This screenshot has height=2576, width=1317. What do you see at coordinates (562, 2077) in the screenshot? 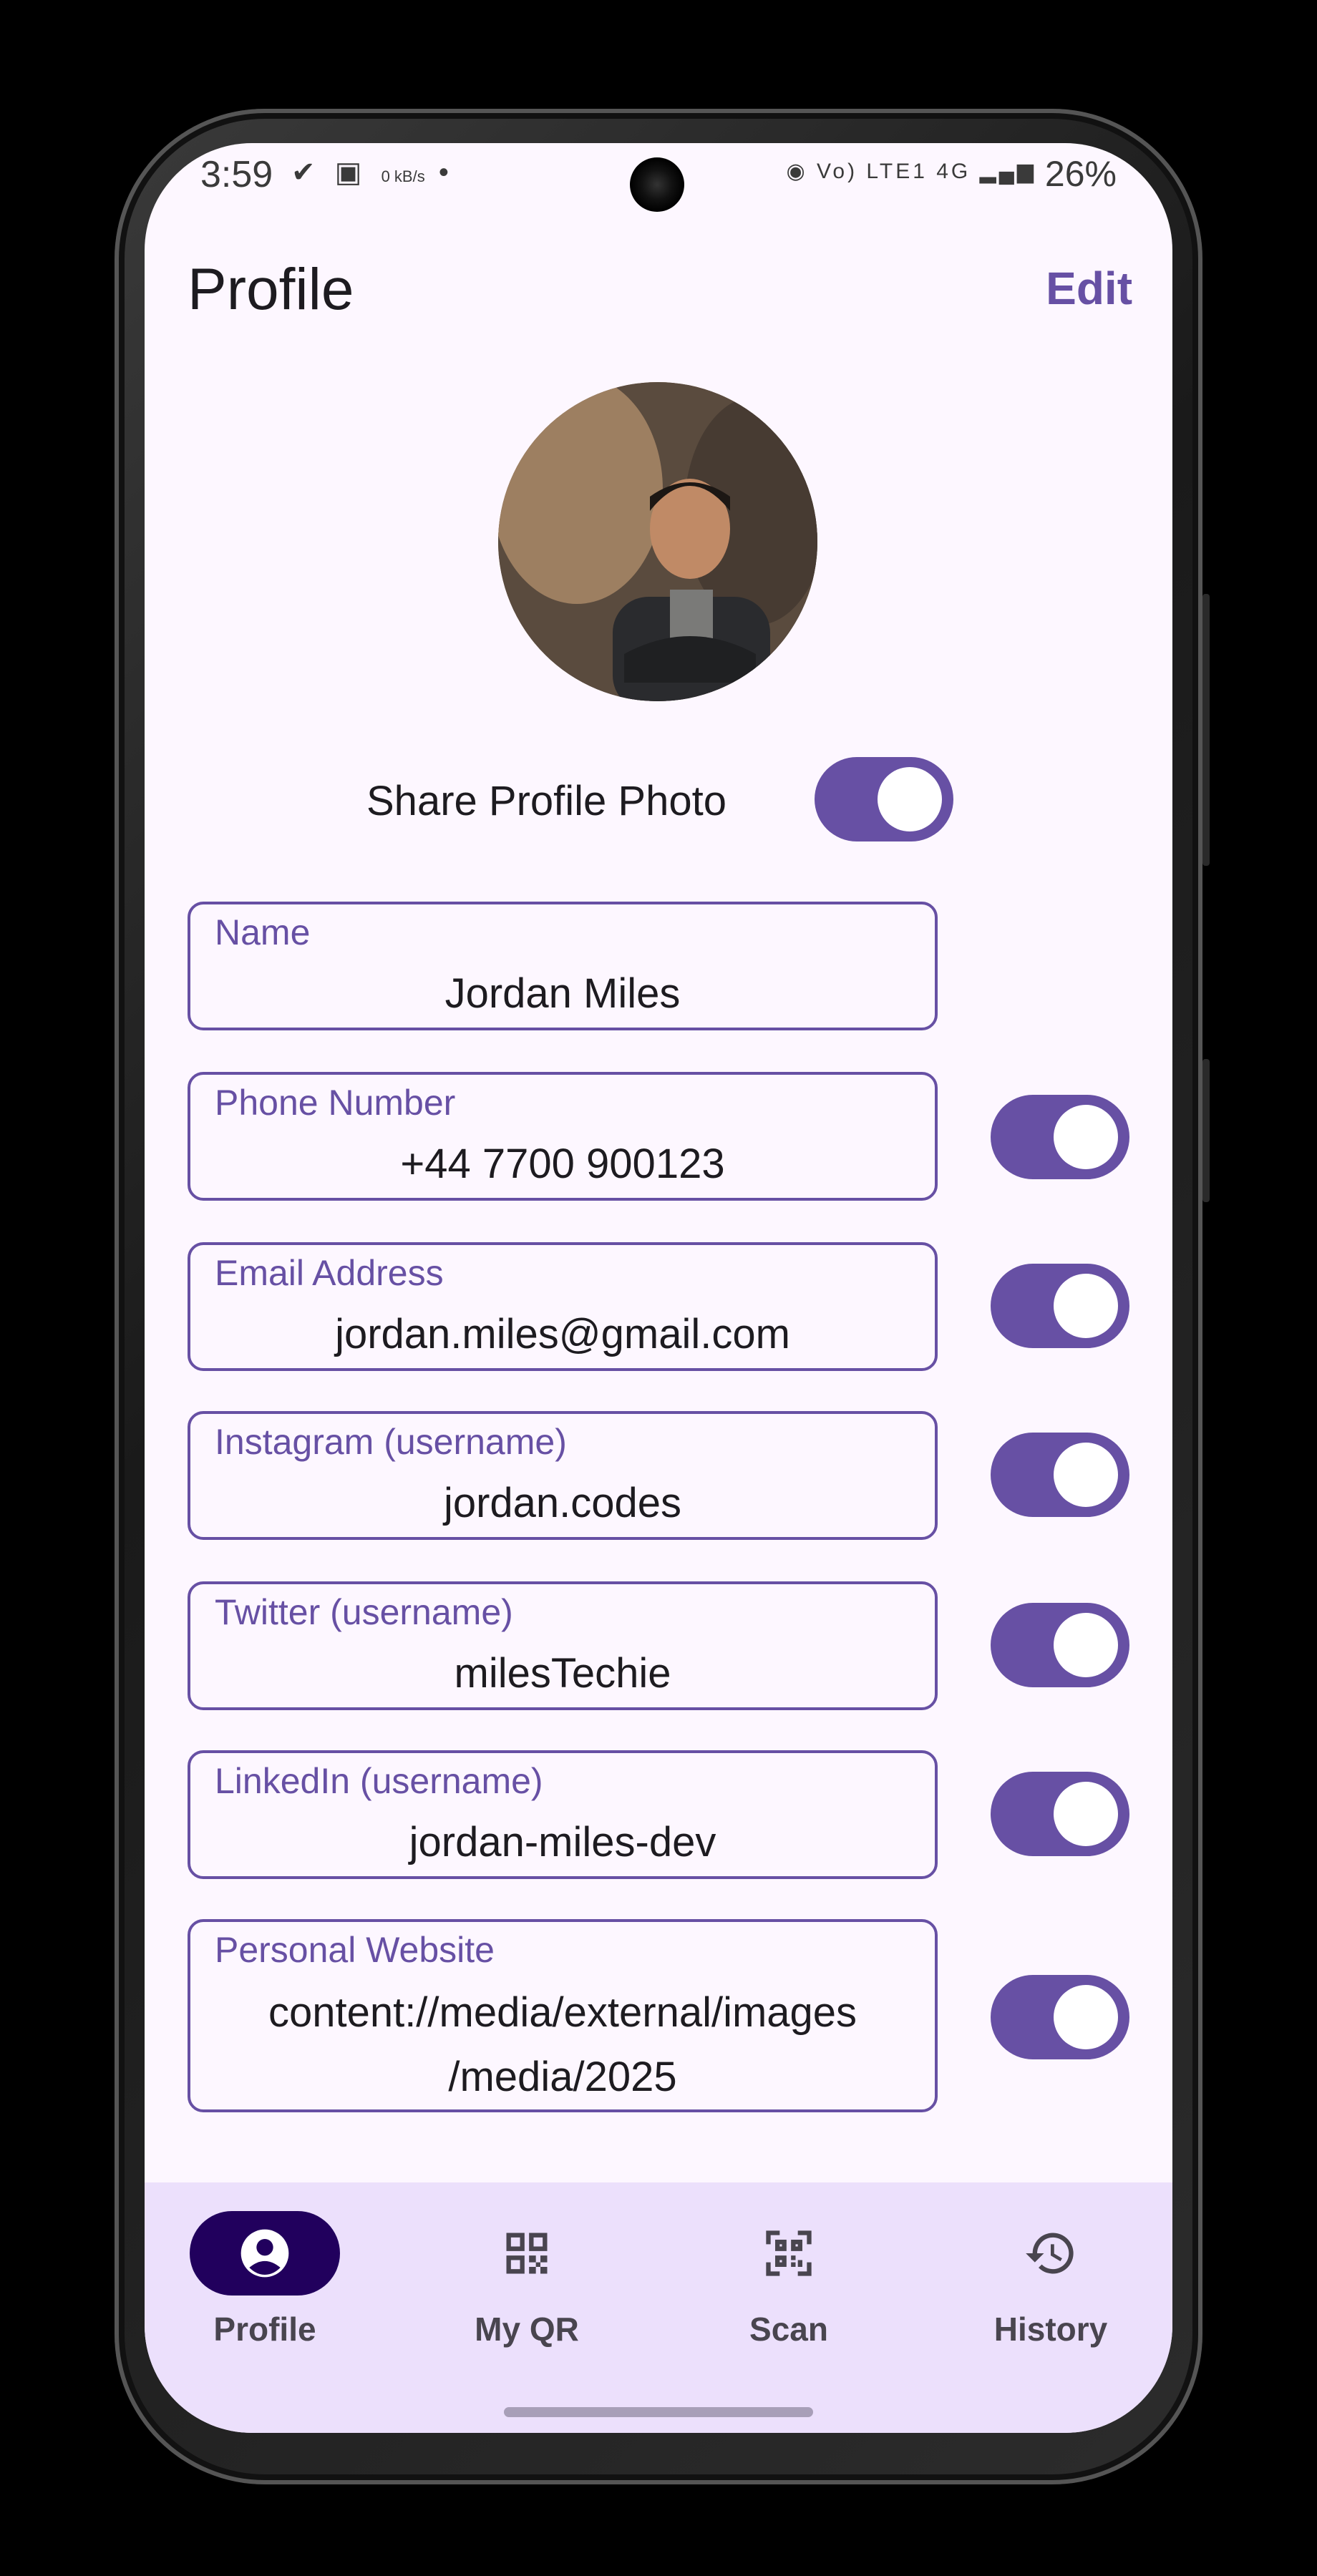
I see `website-value-line-2: /media/2025` at bounding box center [562, 2077].